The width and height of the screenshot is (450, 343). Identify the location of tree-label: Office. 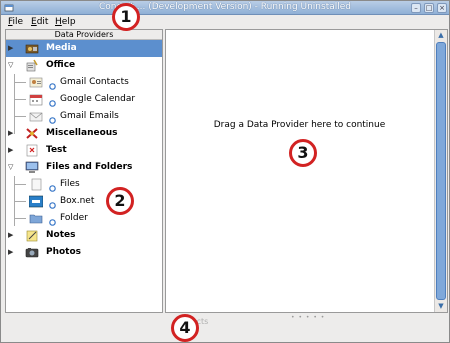
(61, 65).